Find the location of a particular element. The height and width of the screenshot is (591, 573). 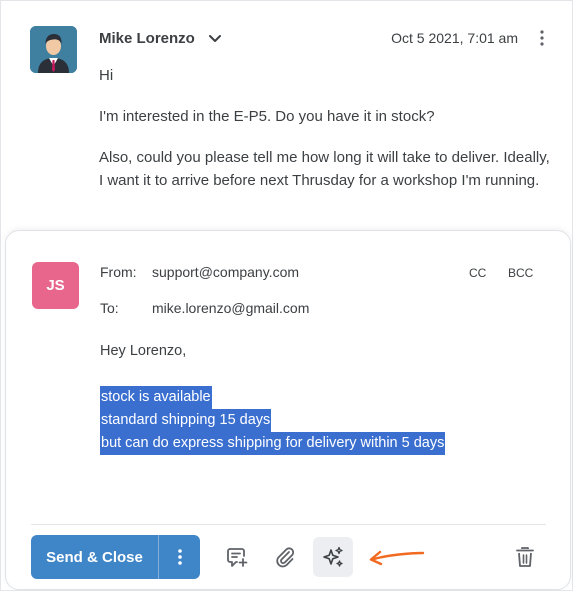

selected-text-line: stock is available is located at coordinates (156, 397).